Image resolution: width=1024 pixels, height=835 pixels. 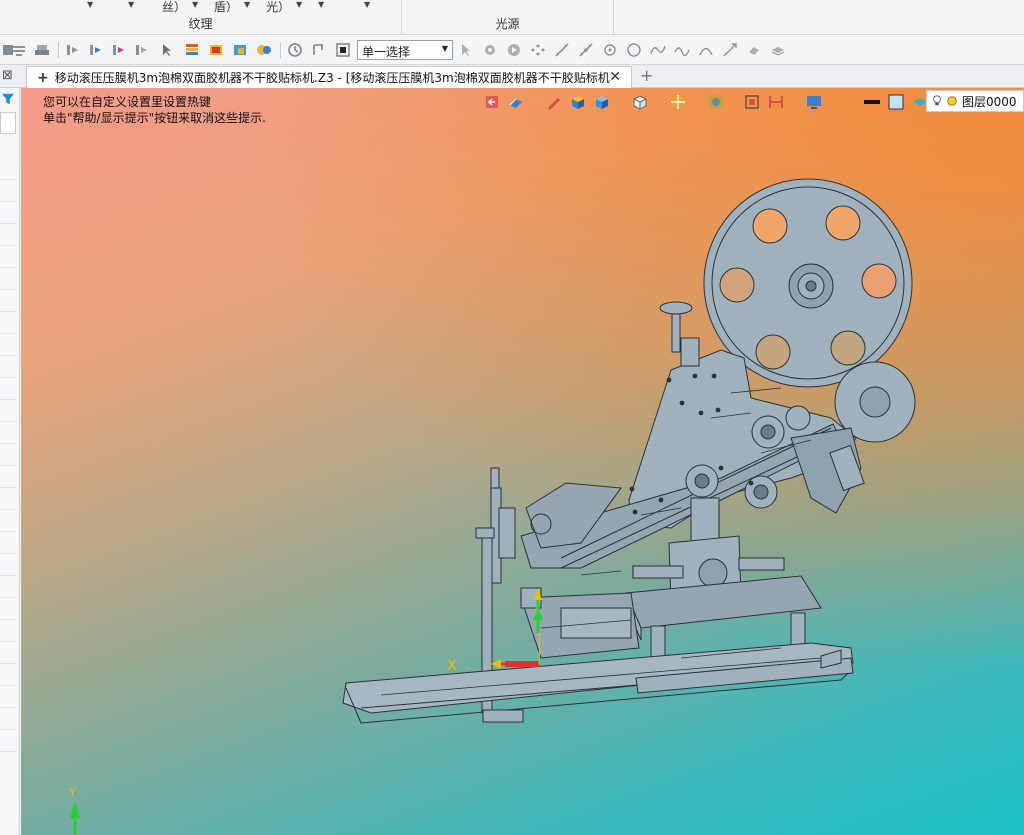 I want to click on ribbon: ▼ ▼ 丝） ▼ 盾） ▼ 光） ▼ ▼ ▼ 纹理 光源, so click(x=512, y=17).